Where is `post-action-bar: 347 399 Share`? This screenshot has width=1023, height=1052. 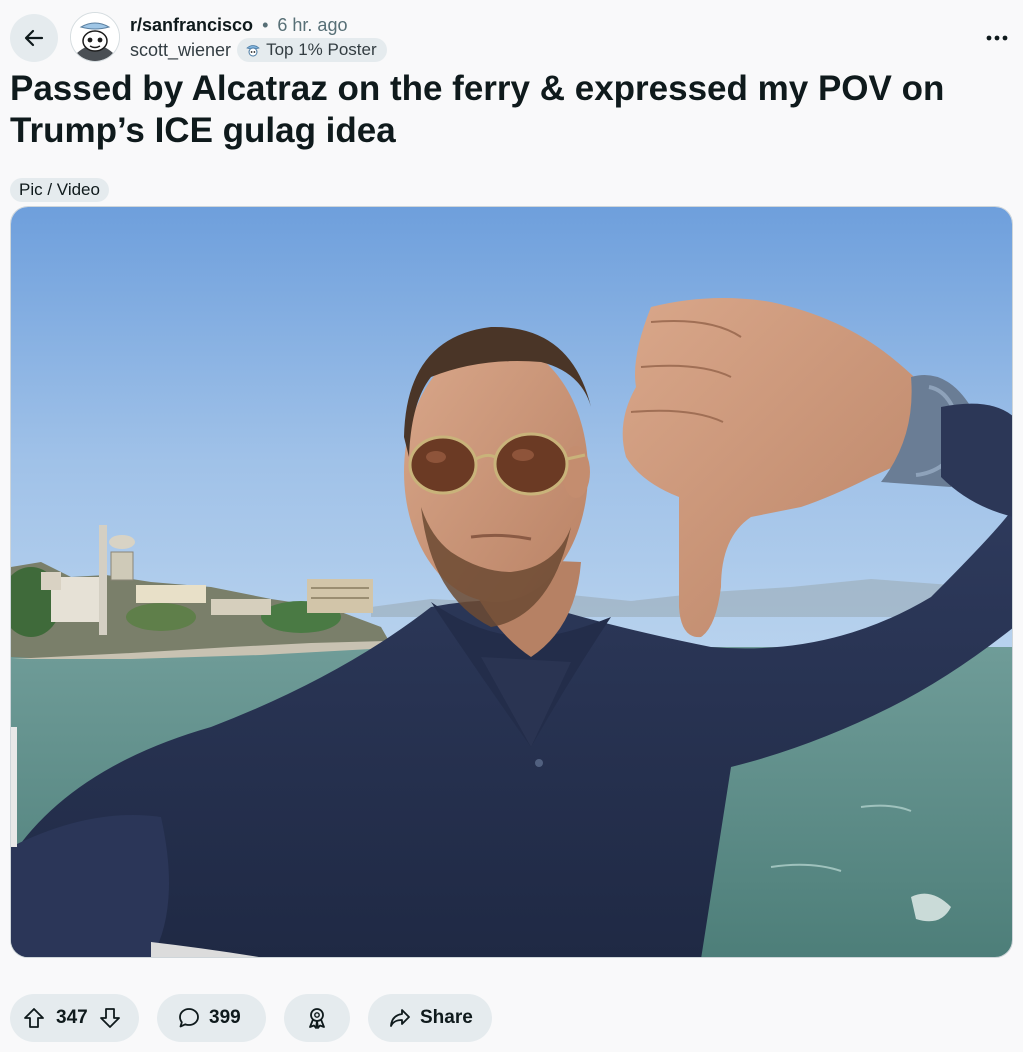 post-action-bar: 347 399 Share is located at coordinates (251, 1018).